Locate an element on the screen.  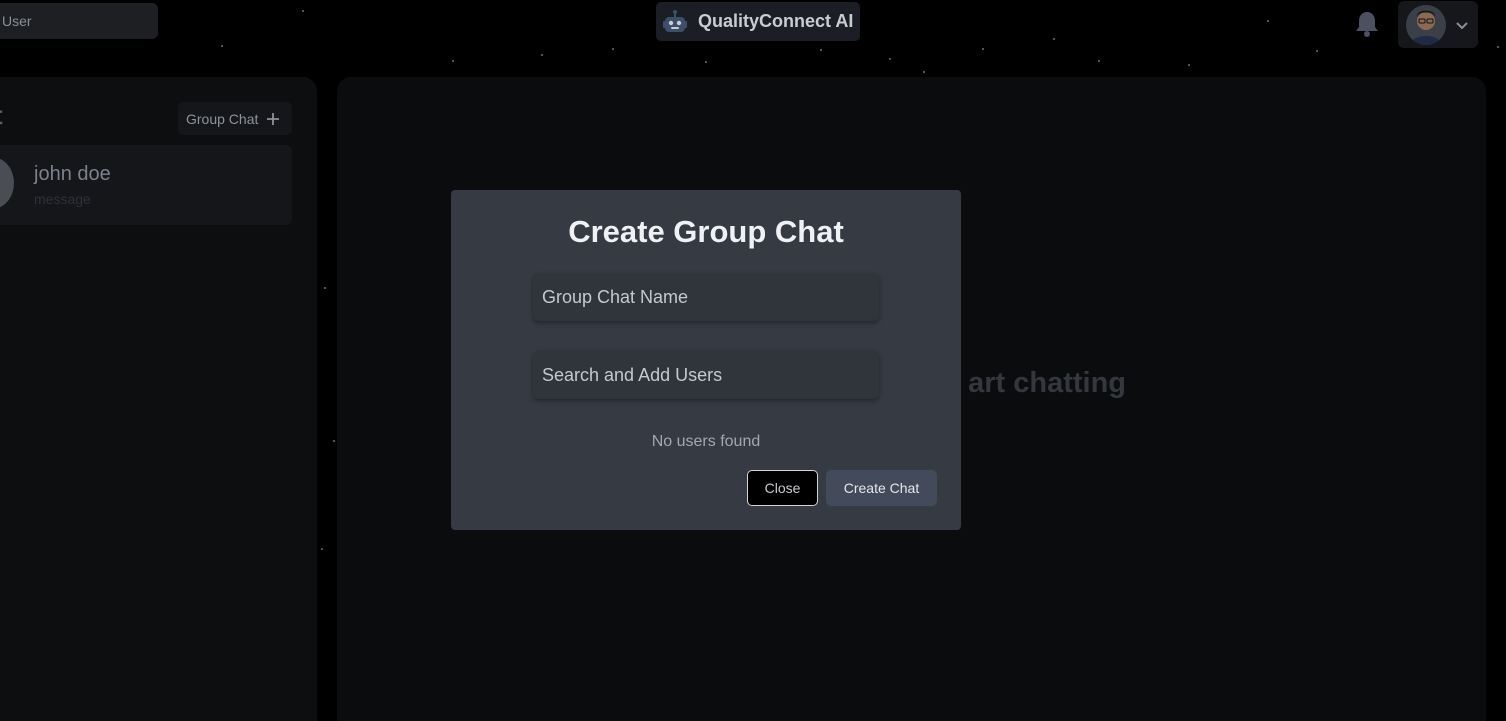
chevron-down-icon is located at coordinates (1462, 26).